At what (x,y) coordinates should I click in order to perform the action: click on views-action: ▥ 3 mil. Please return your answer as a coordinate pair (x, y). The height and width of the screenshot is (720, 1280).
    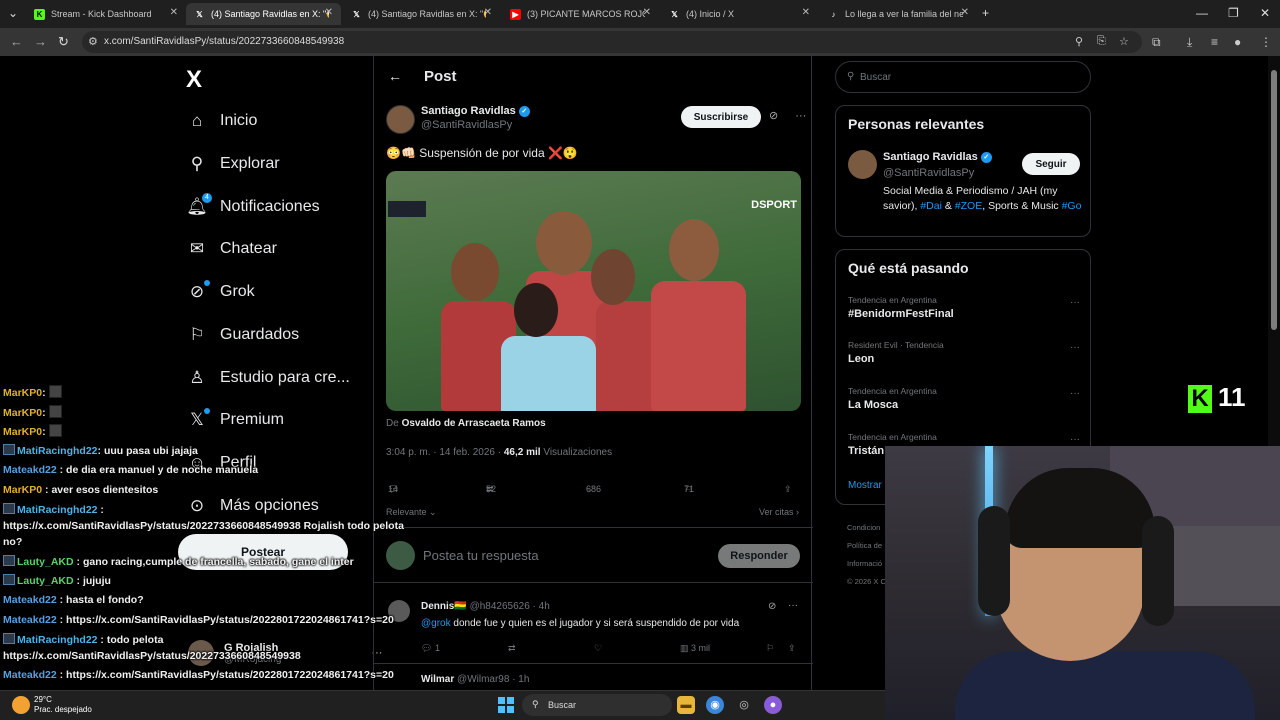
    Looking at the image, I should click on (695, 648).